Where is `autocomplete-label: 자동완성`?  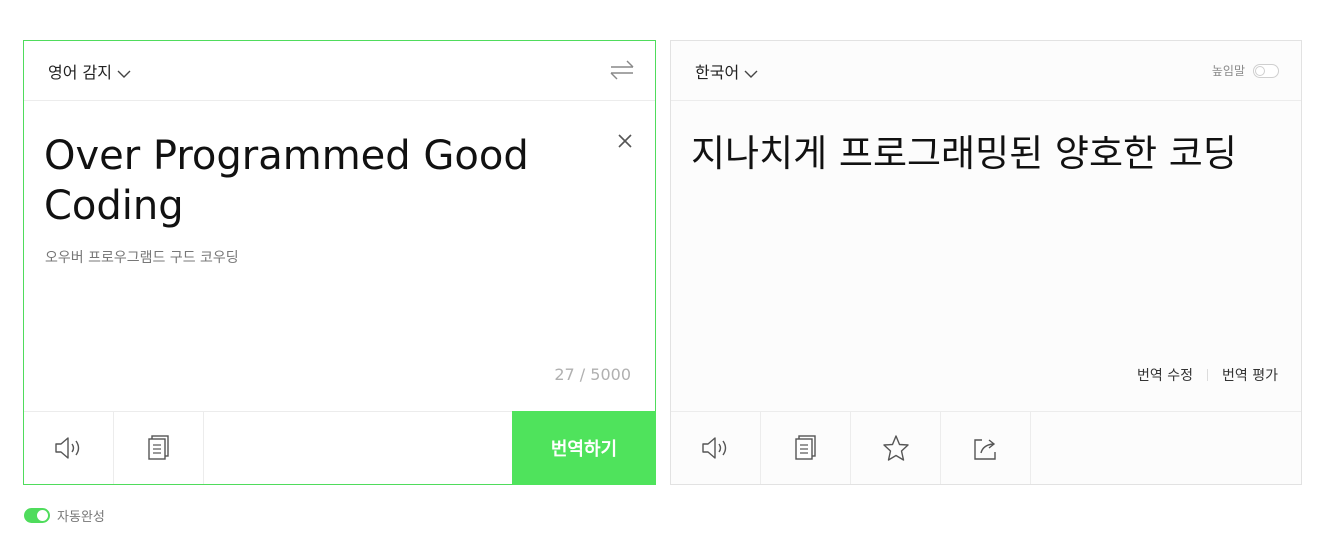
autocomplete-label: 자동완성 is located at coordinates (81, 517).